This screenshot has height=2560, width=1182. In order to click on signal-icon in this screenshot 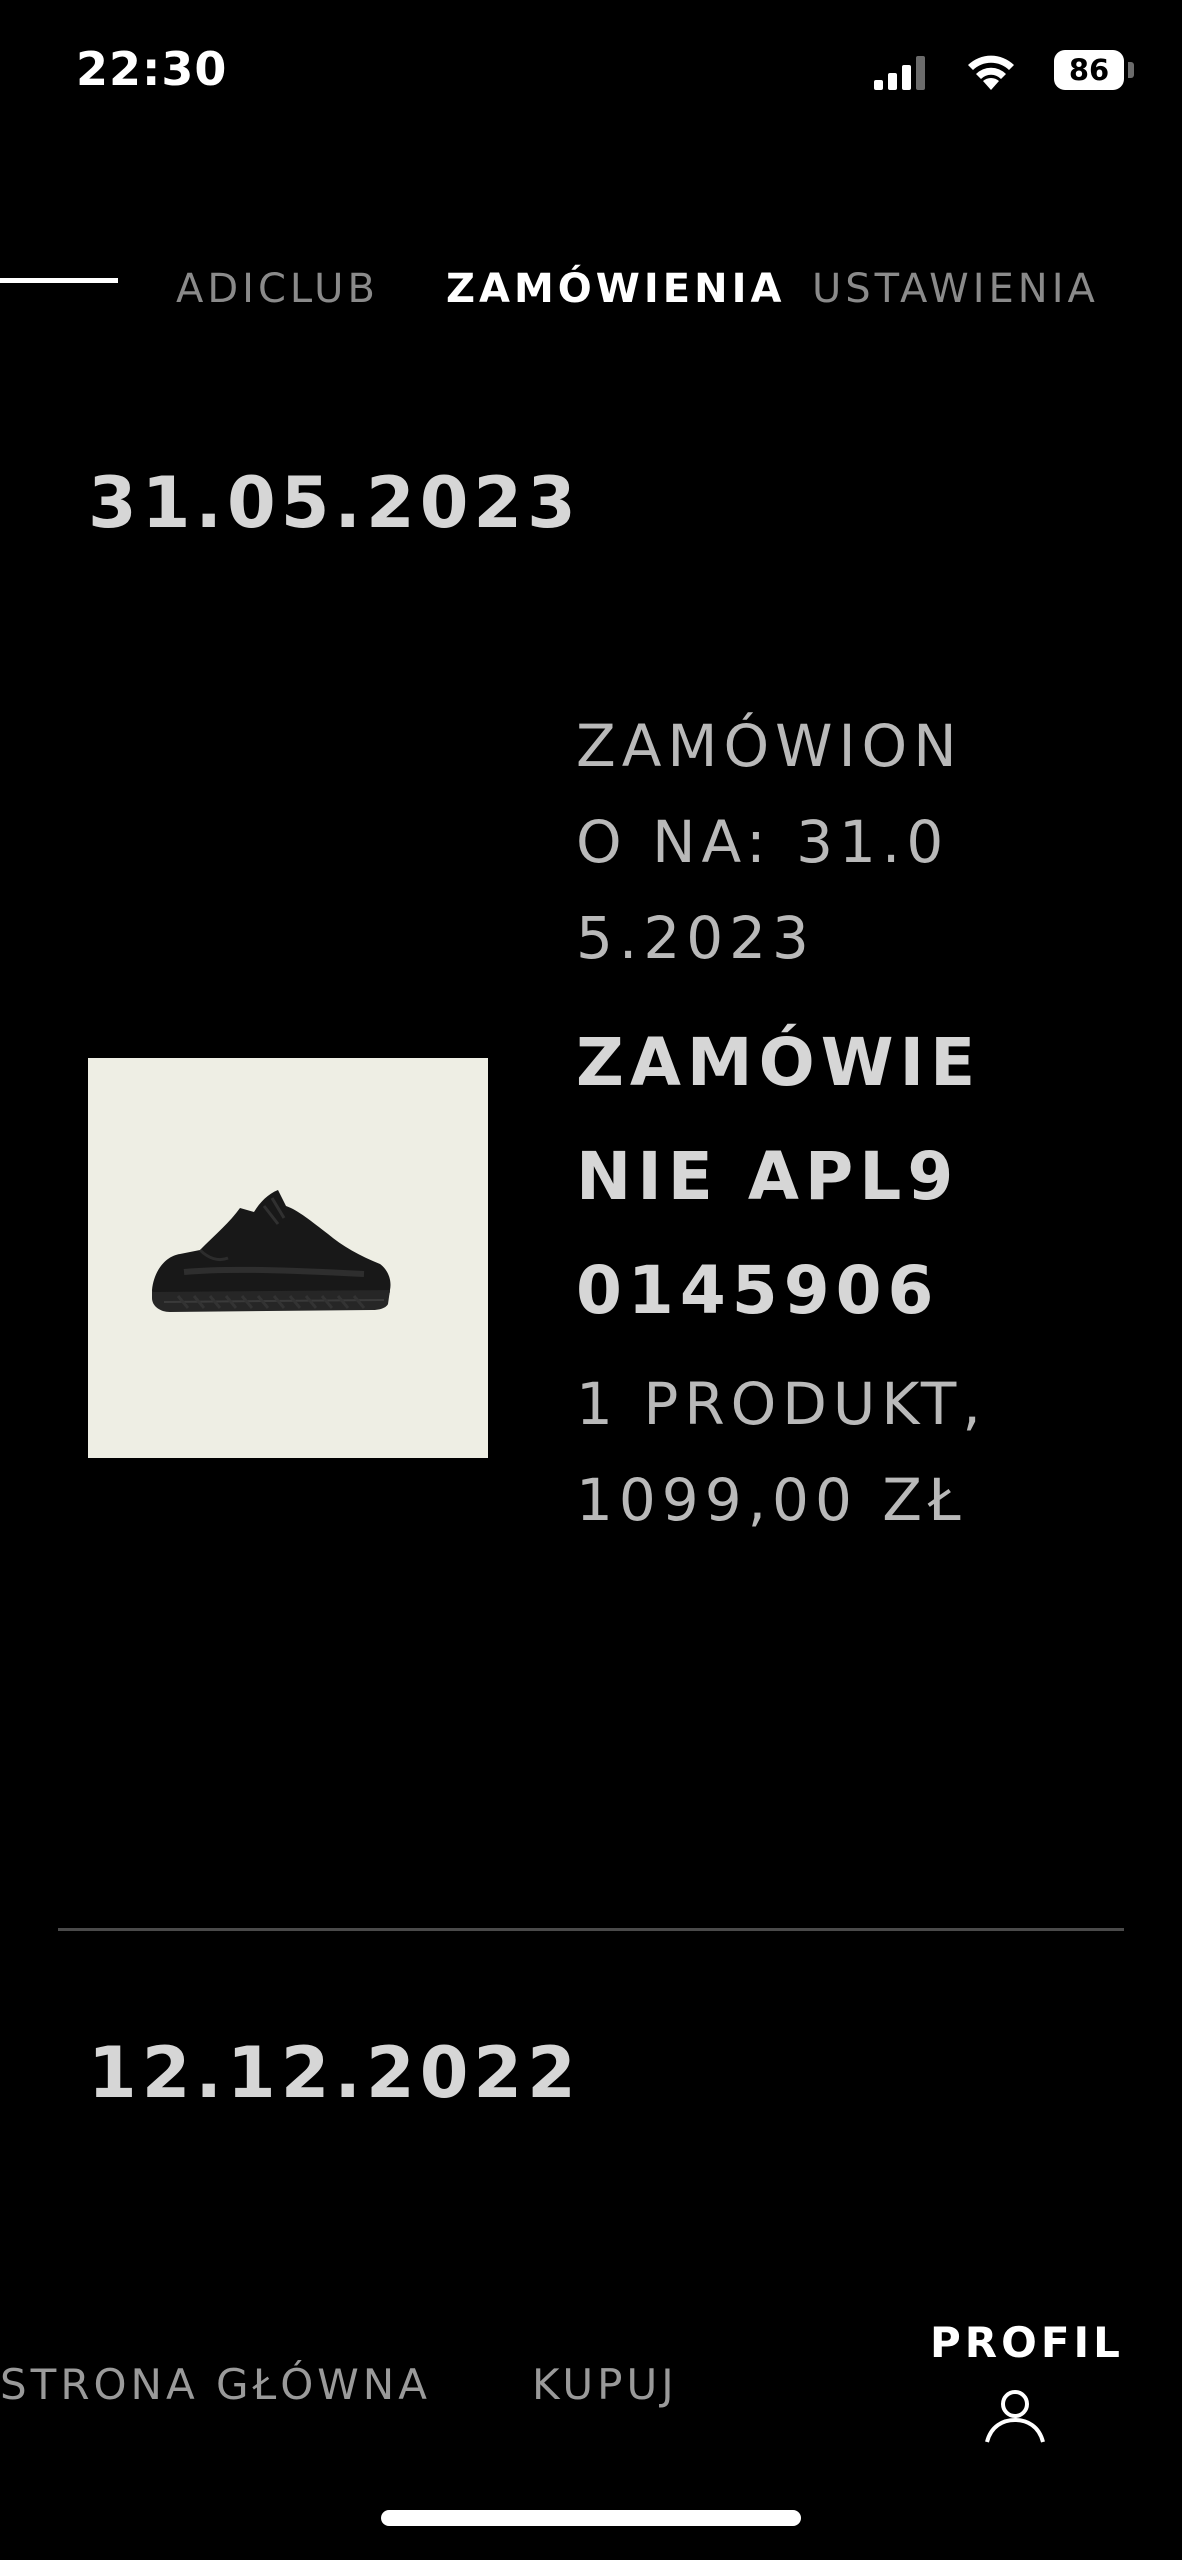, I will do `click(899, 73)`.